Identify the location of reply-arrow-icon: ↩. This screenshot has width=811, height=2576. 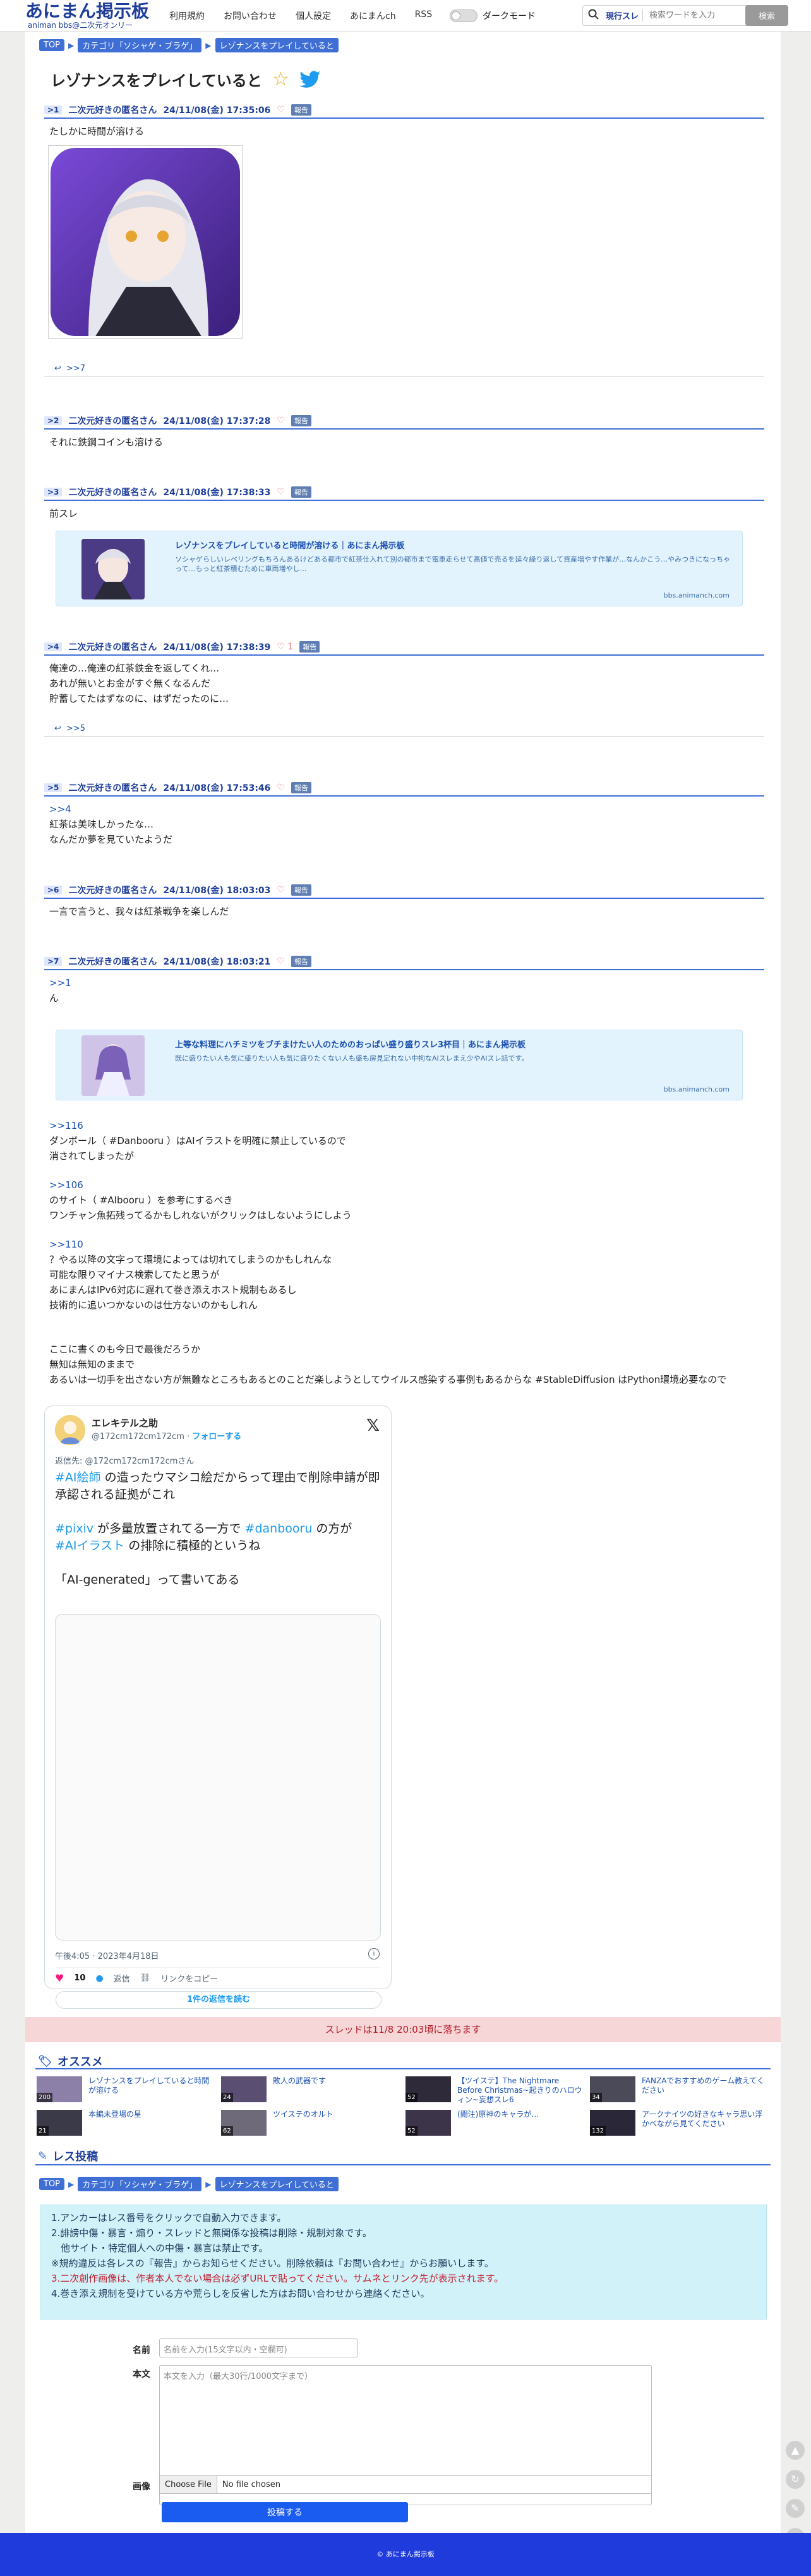
(58, 368).